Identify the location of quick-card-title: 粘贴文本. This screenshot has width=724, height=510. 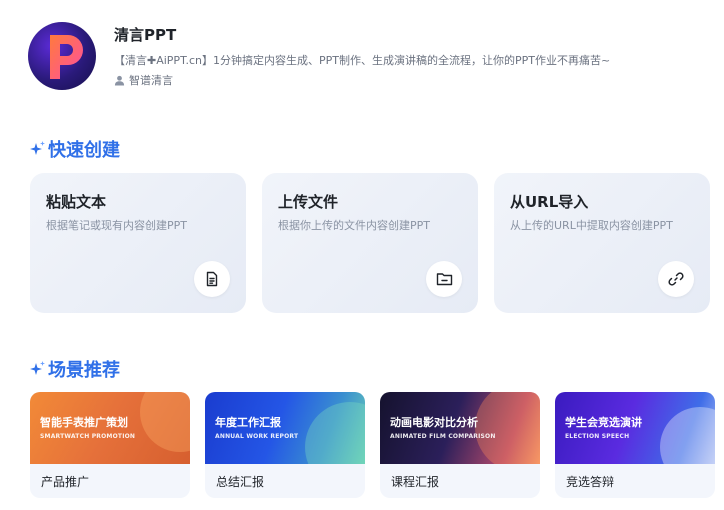
(76, 202).